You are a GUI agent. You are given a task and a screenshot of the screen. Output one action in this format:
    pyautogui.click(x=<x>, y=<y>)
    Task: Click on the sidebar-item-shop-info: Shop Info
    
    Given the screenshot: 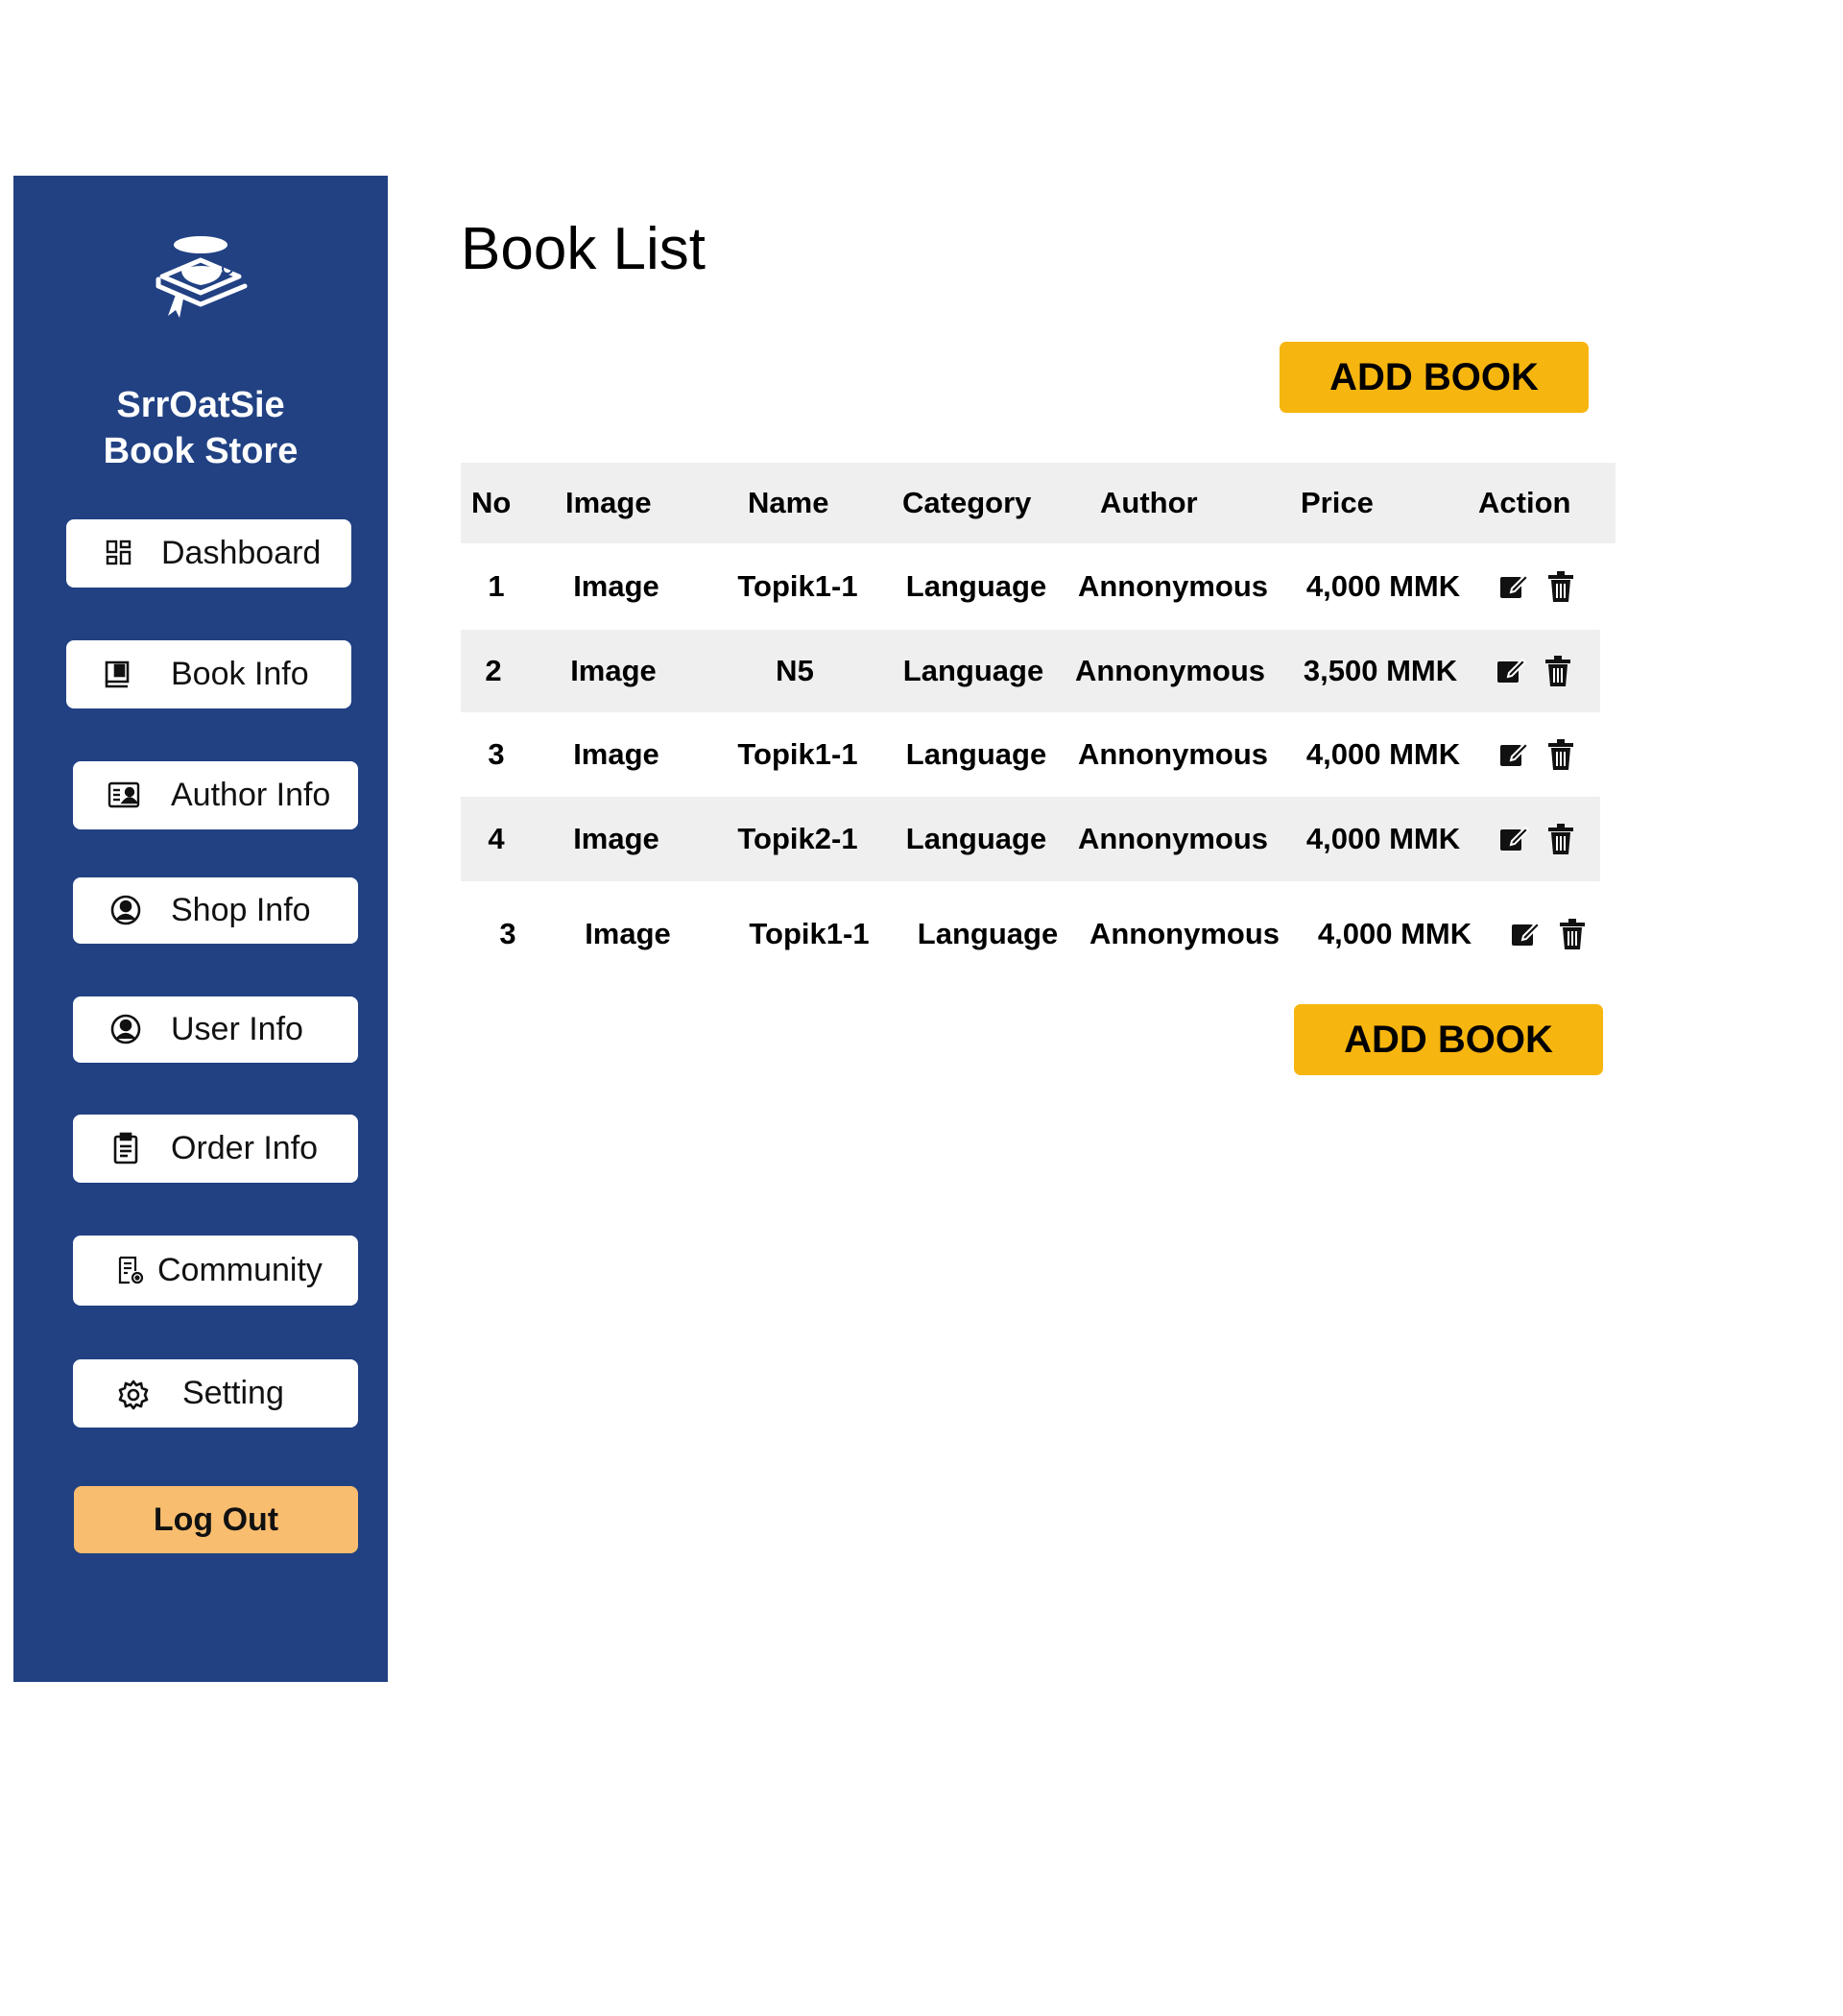 What is the action you would take?
    pyautogui.click(x=215, y=911)
    